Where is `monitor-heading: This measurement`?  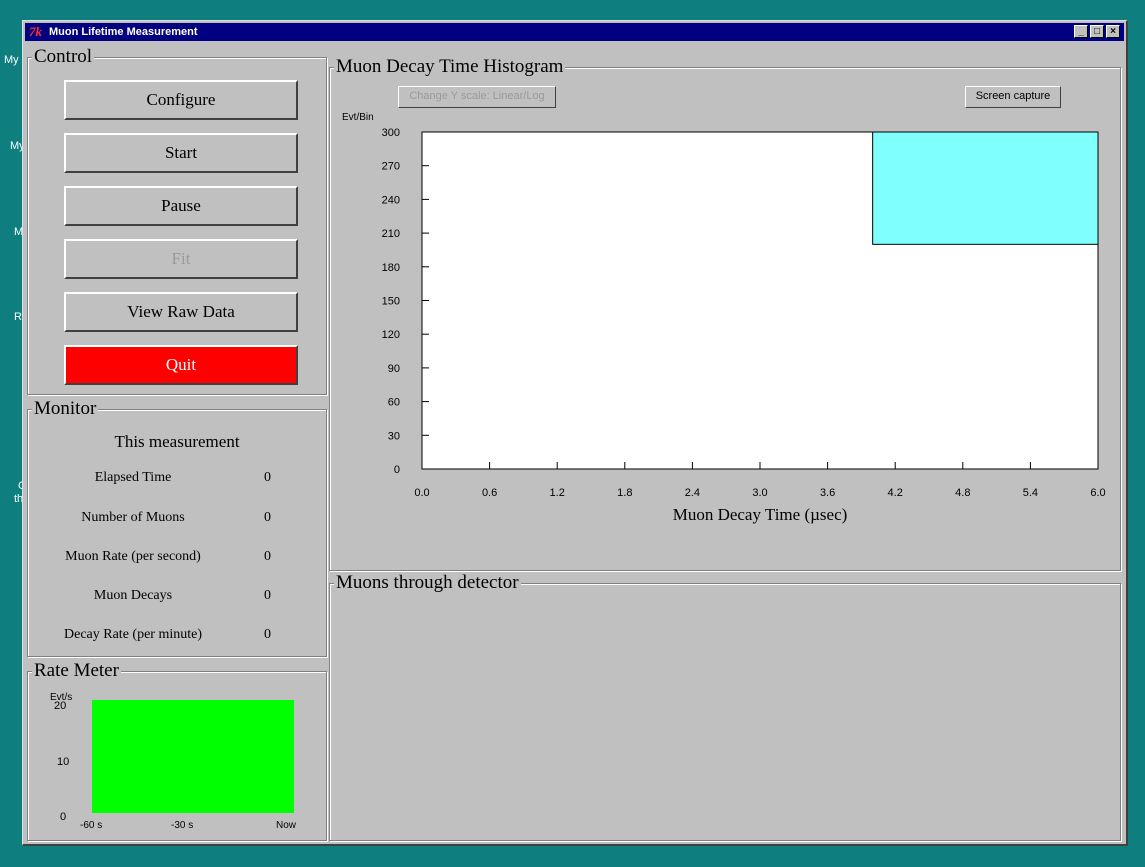 monitor-heading: This measurement is located at coordinates (177, 441).